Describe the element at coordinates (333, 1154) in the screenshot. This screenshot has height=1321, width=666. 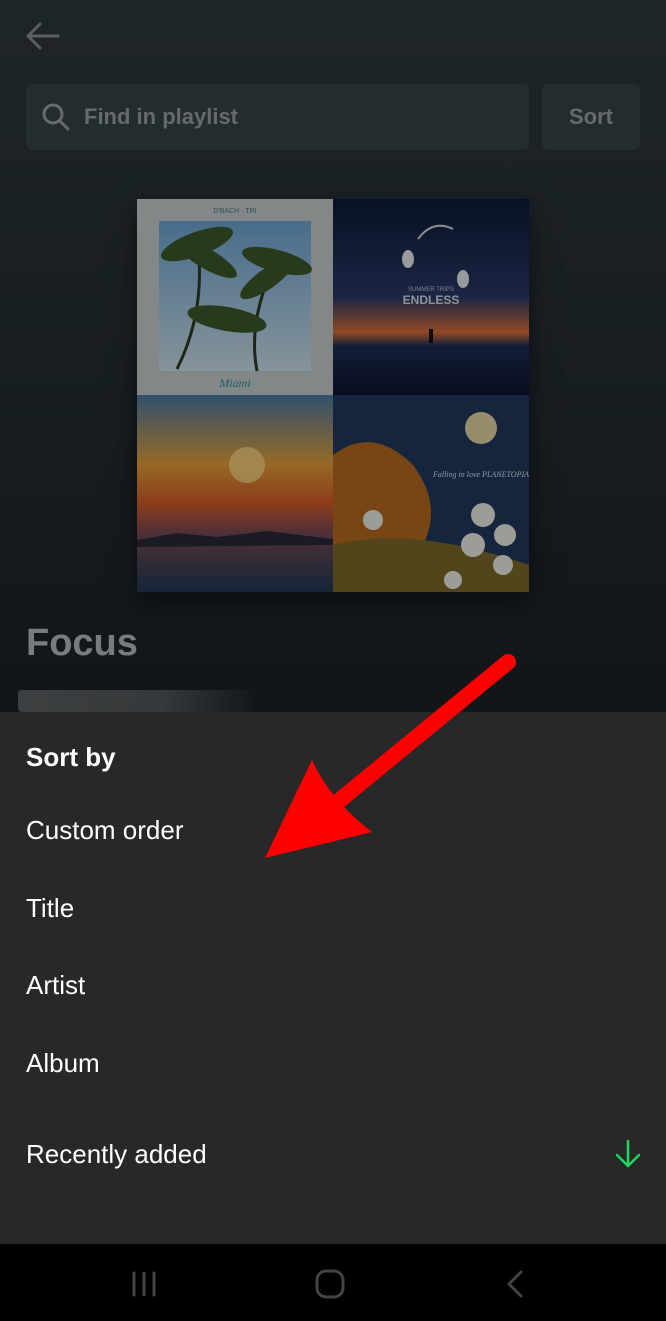
I see `sort-option-recently-added: Recently added` at that location.